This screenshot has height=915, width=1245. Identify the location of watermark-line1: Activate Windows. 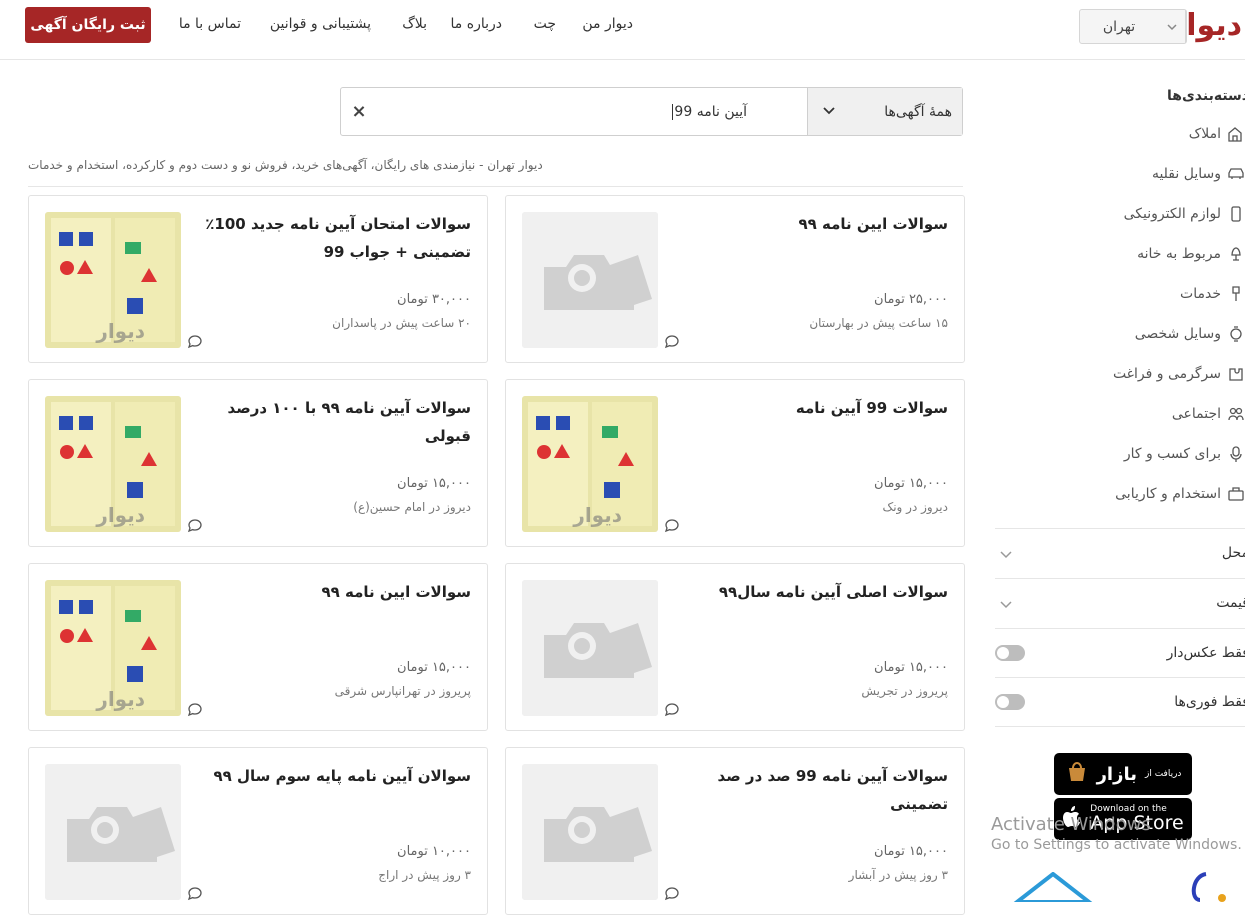
(1071, 824).